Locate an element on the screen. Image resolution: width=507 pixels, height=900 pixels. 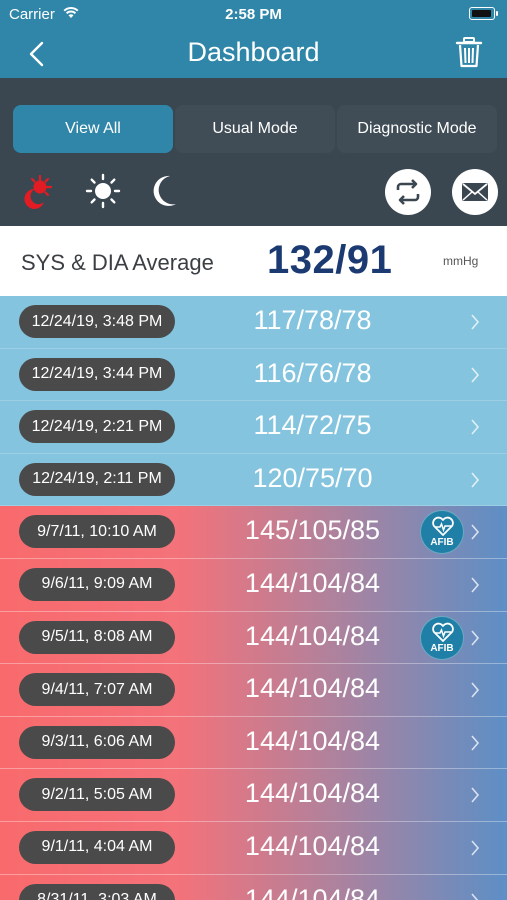
reading-date-pill: 9/2/11, 5:05 AM is located at coordinates (97, 795).